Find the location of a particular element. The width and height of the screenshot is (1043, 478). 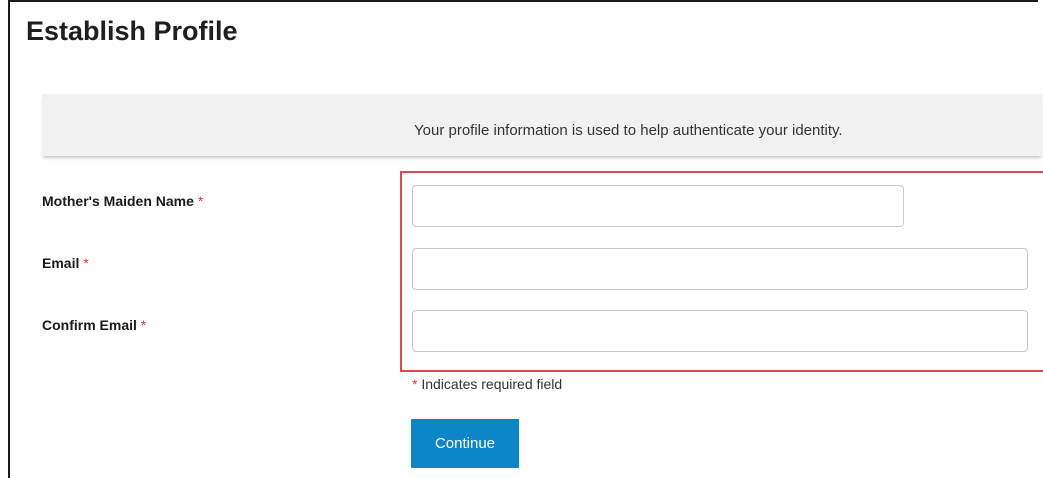

email-input is located at coordinates (720, 269).